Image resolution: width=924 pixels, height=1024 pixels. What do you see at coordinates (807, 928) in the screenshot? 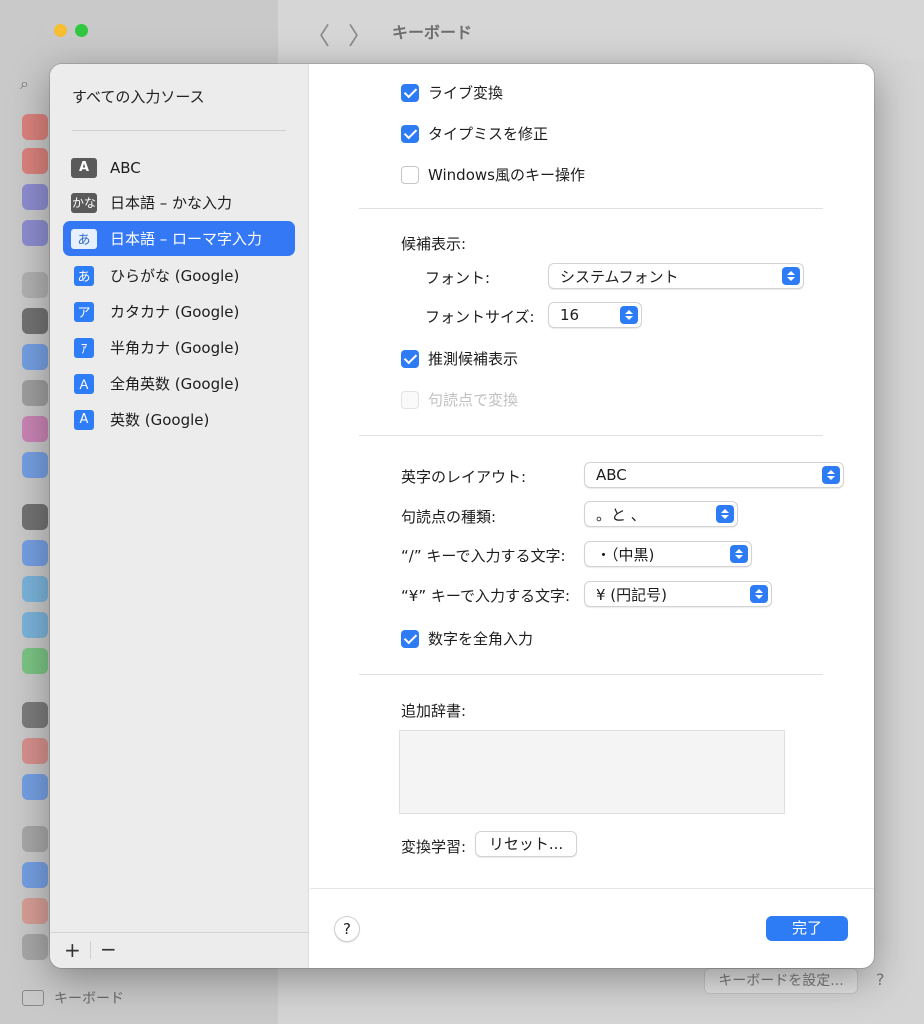
I see `done-button: 完了` at bounding box center [807, 928].